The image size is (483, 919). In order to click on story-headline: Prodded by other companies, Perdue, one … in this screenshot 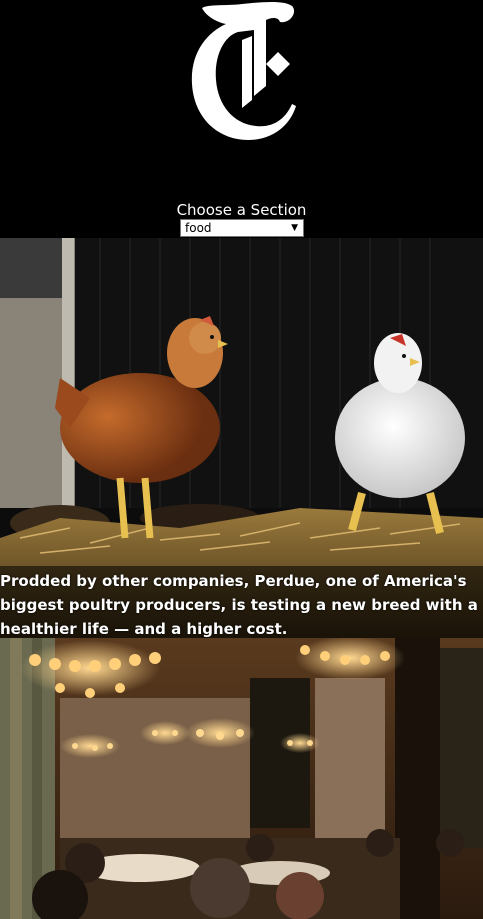, I will do `click(239, 605)`.